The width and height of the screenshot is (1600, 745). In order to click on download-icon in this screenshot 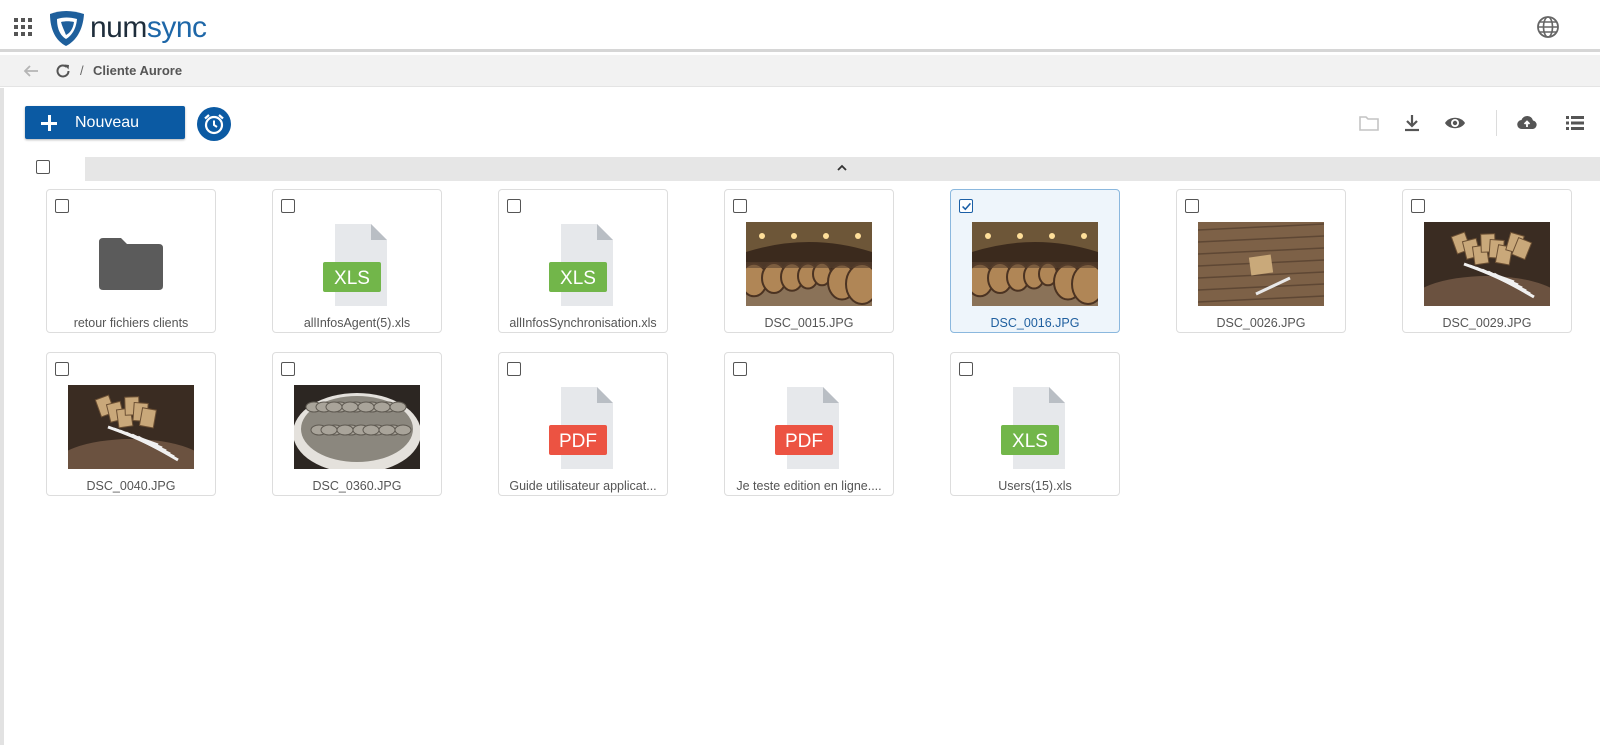, I will do `click(1412, 123)`.